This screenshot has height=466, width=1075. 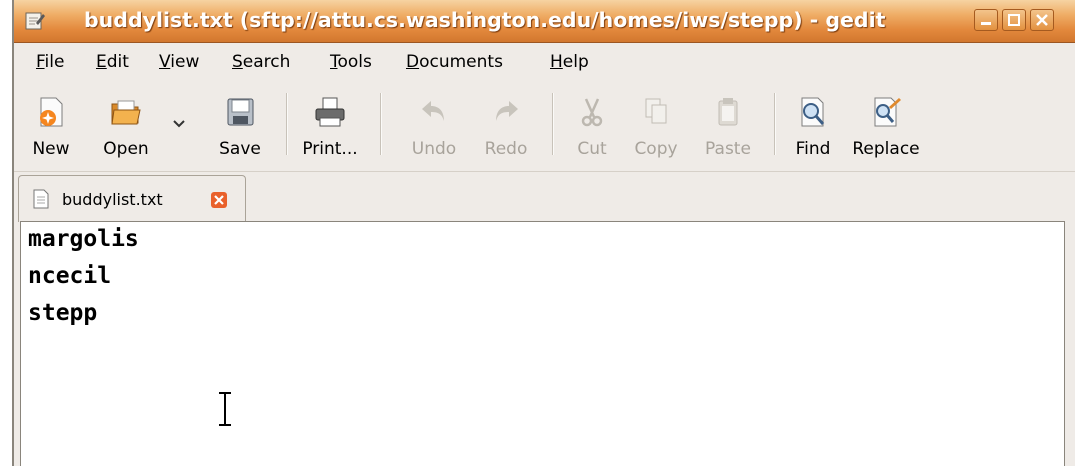 I want to click on redo-arrow-icon, so click(x=507, y=111).